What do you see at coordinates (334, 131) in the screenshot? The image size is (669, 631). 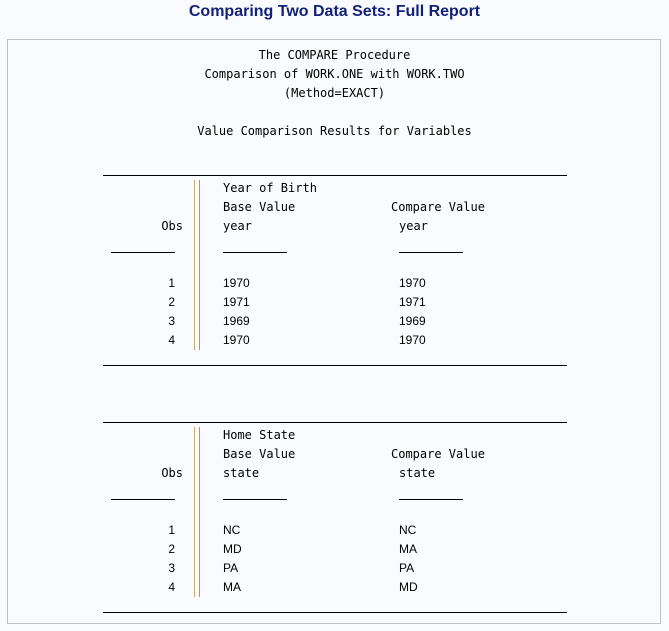 I see `section-title: Value Comparison Results for Variables` at bounding box center [334, 131].